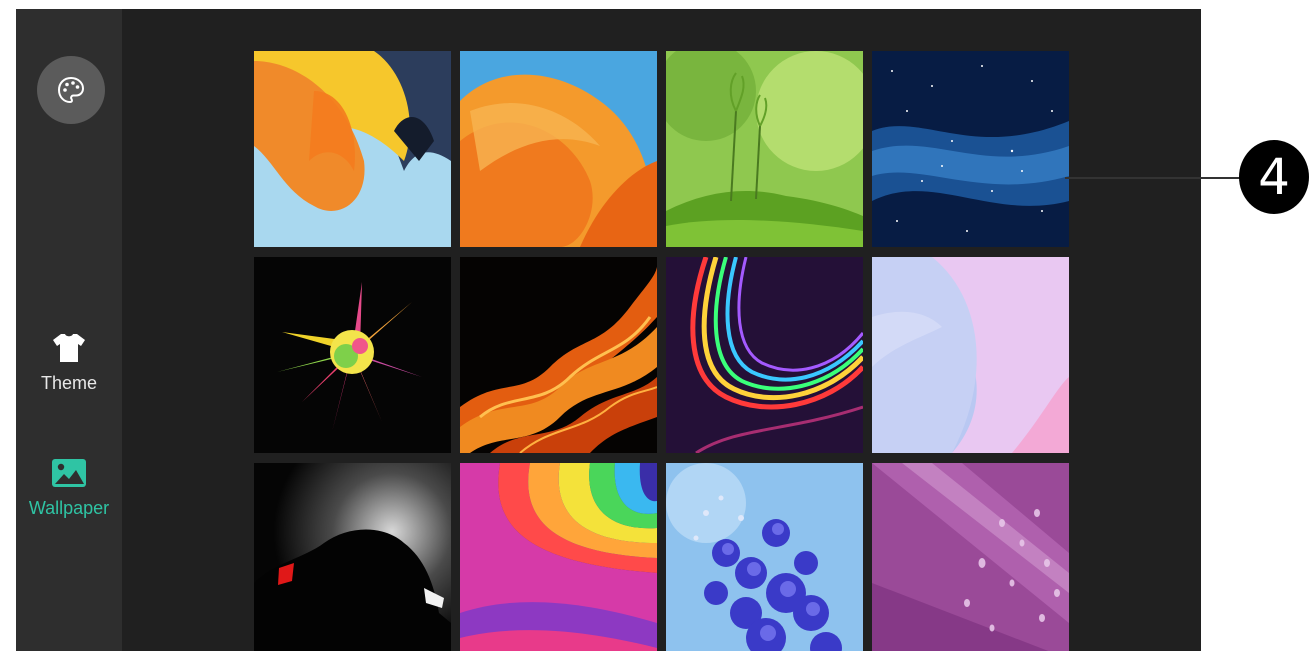  Describe the element at coordinates (69, 473) in the screenshot. I see `image-icon` at that location.